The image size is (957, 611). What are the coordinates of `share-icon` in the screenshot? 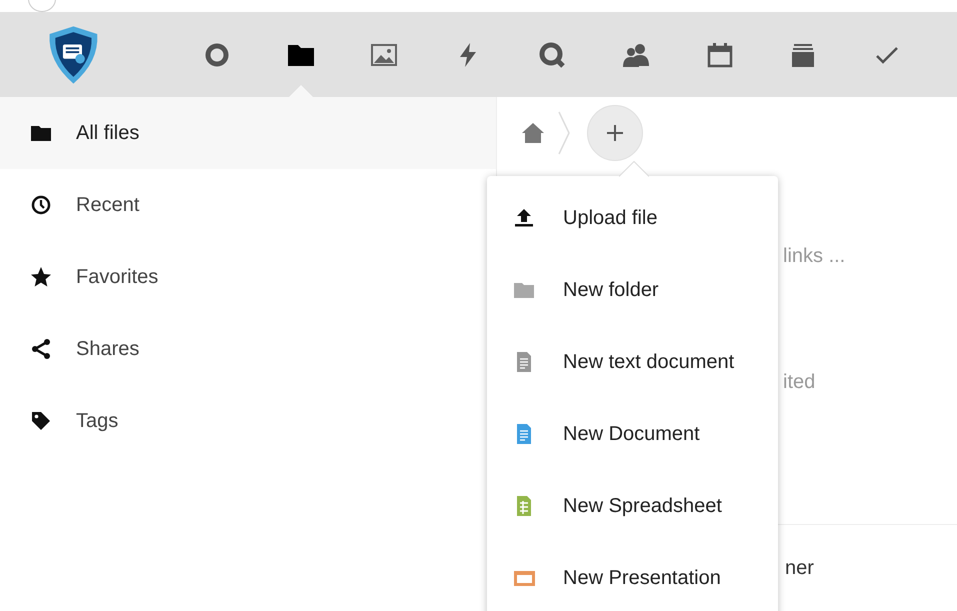 It's located at (41, 349).